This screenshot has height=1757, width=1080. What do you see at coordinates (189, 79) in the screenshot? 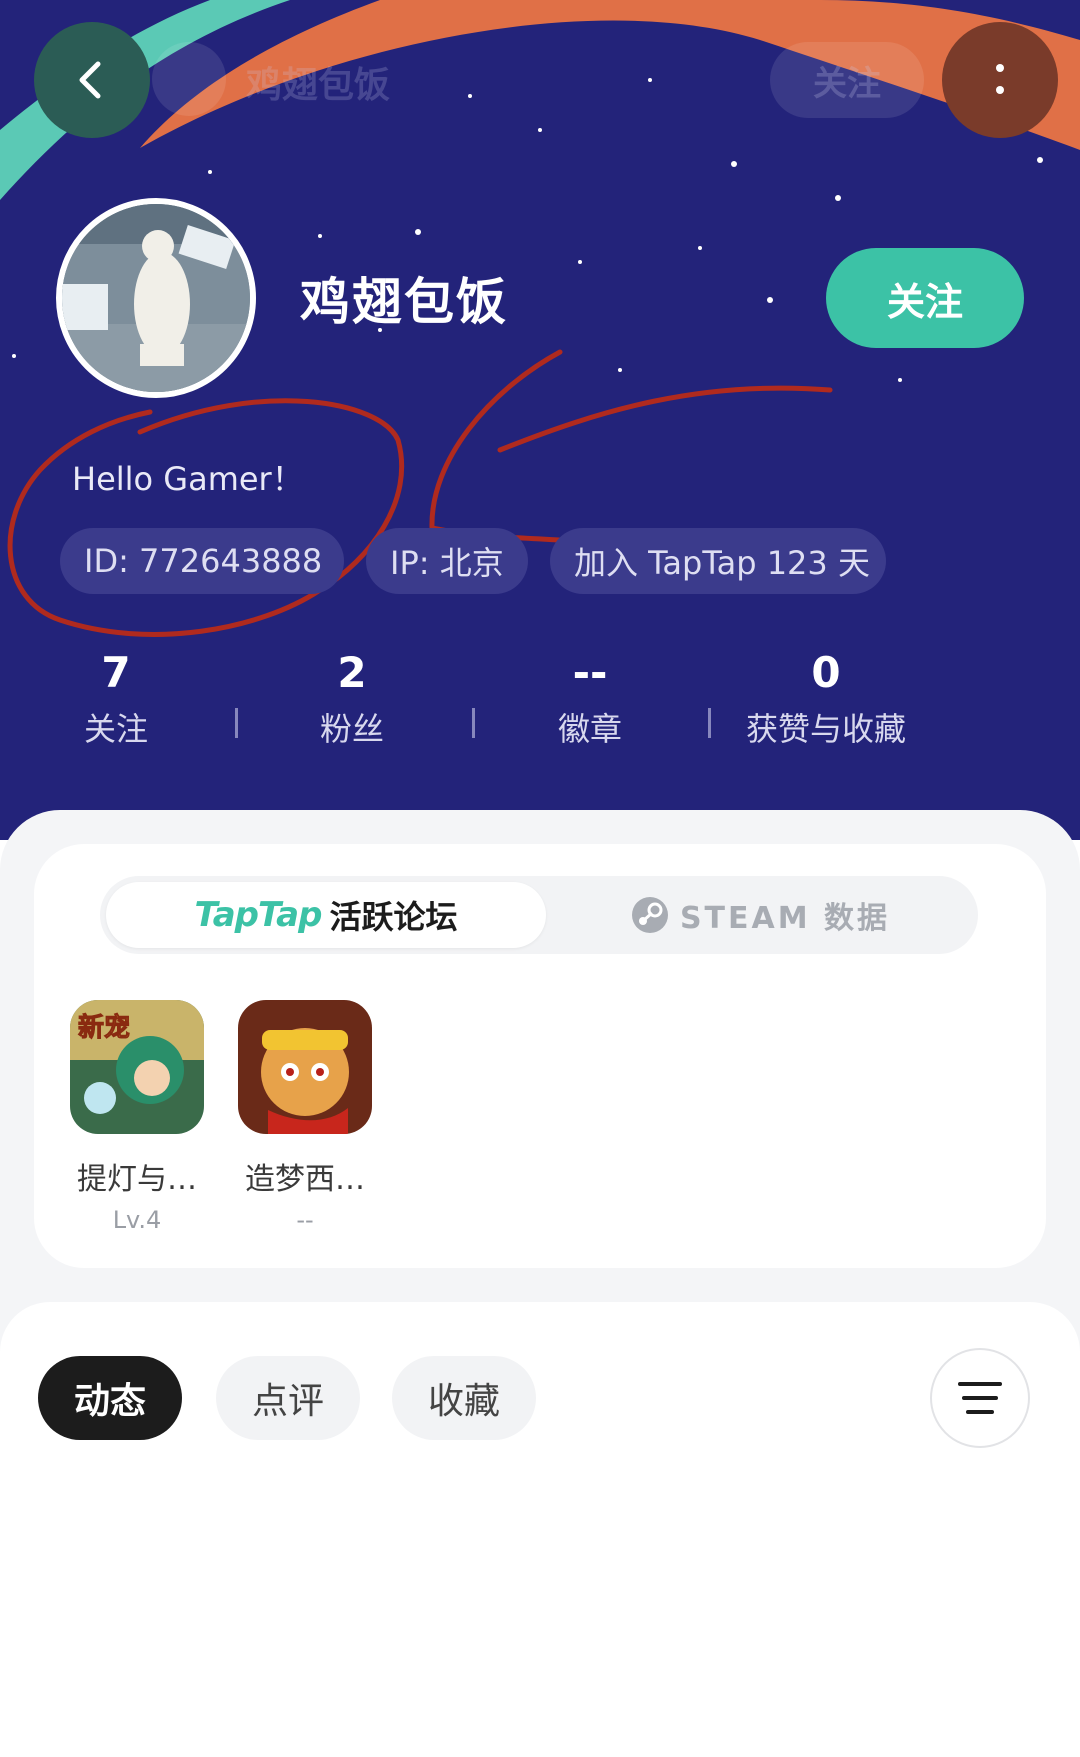
I see `collapsed-avatar` at bounding box center [189, 79].